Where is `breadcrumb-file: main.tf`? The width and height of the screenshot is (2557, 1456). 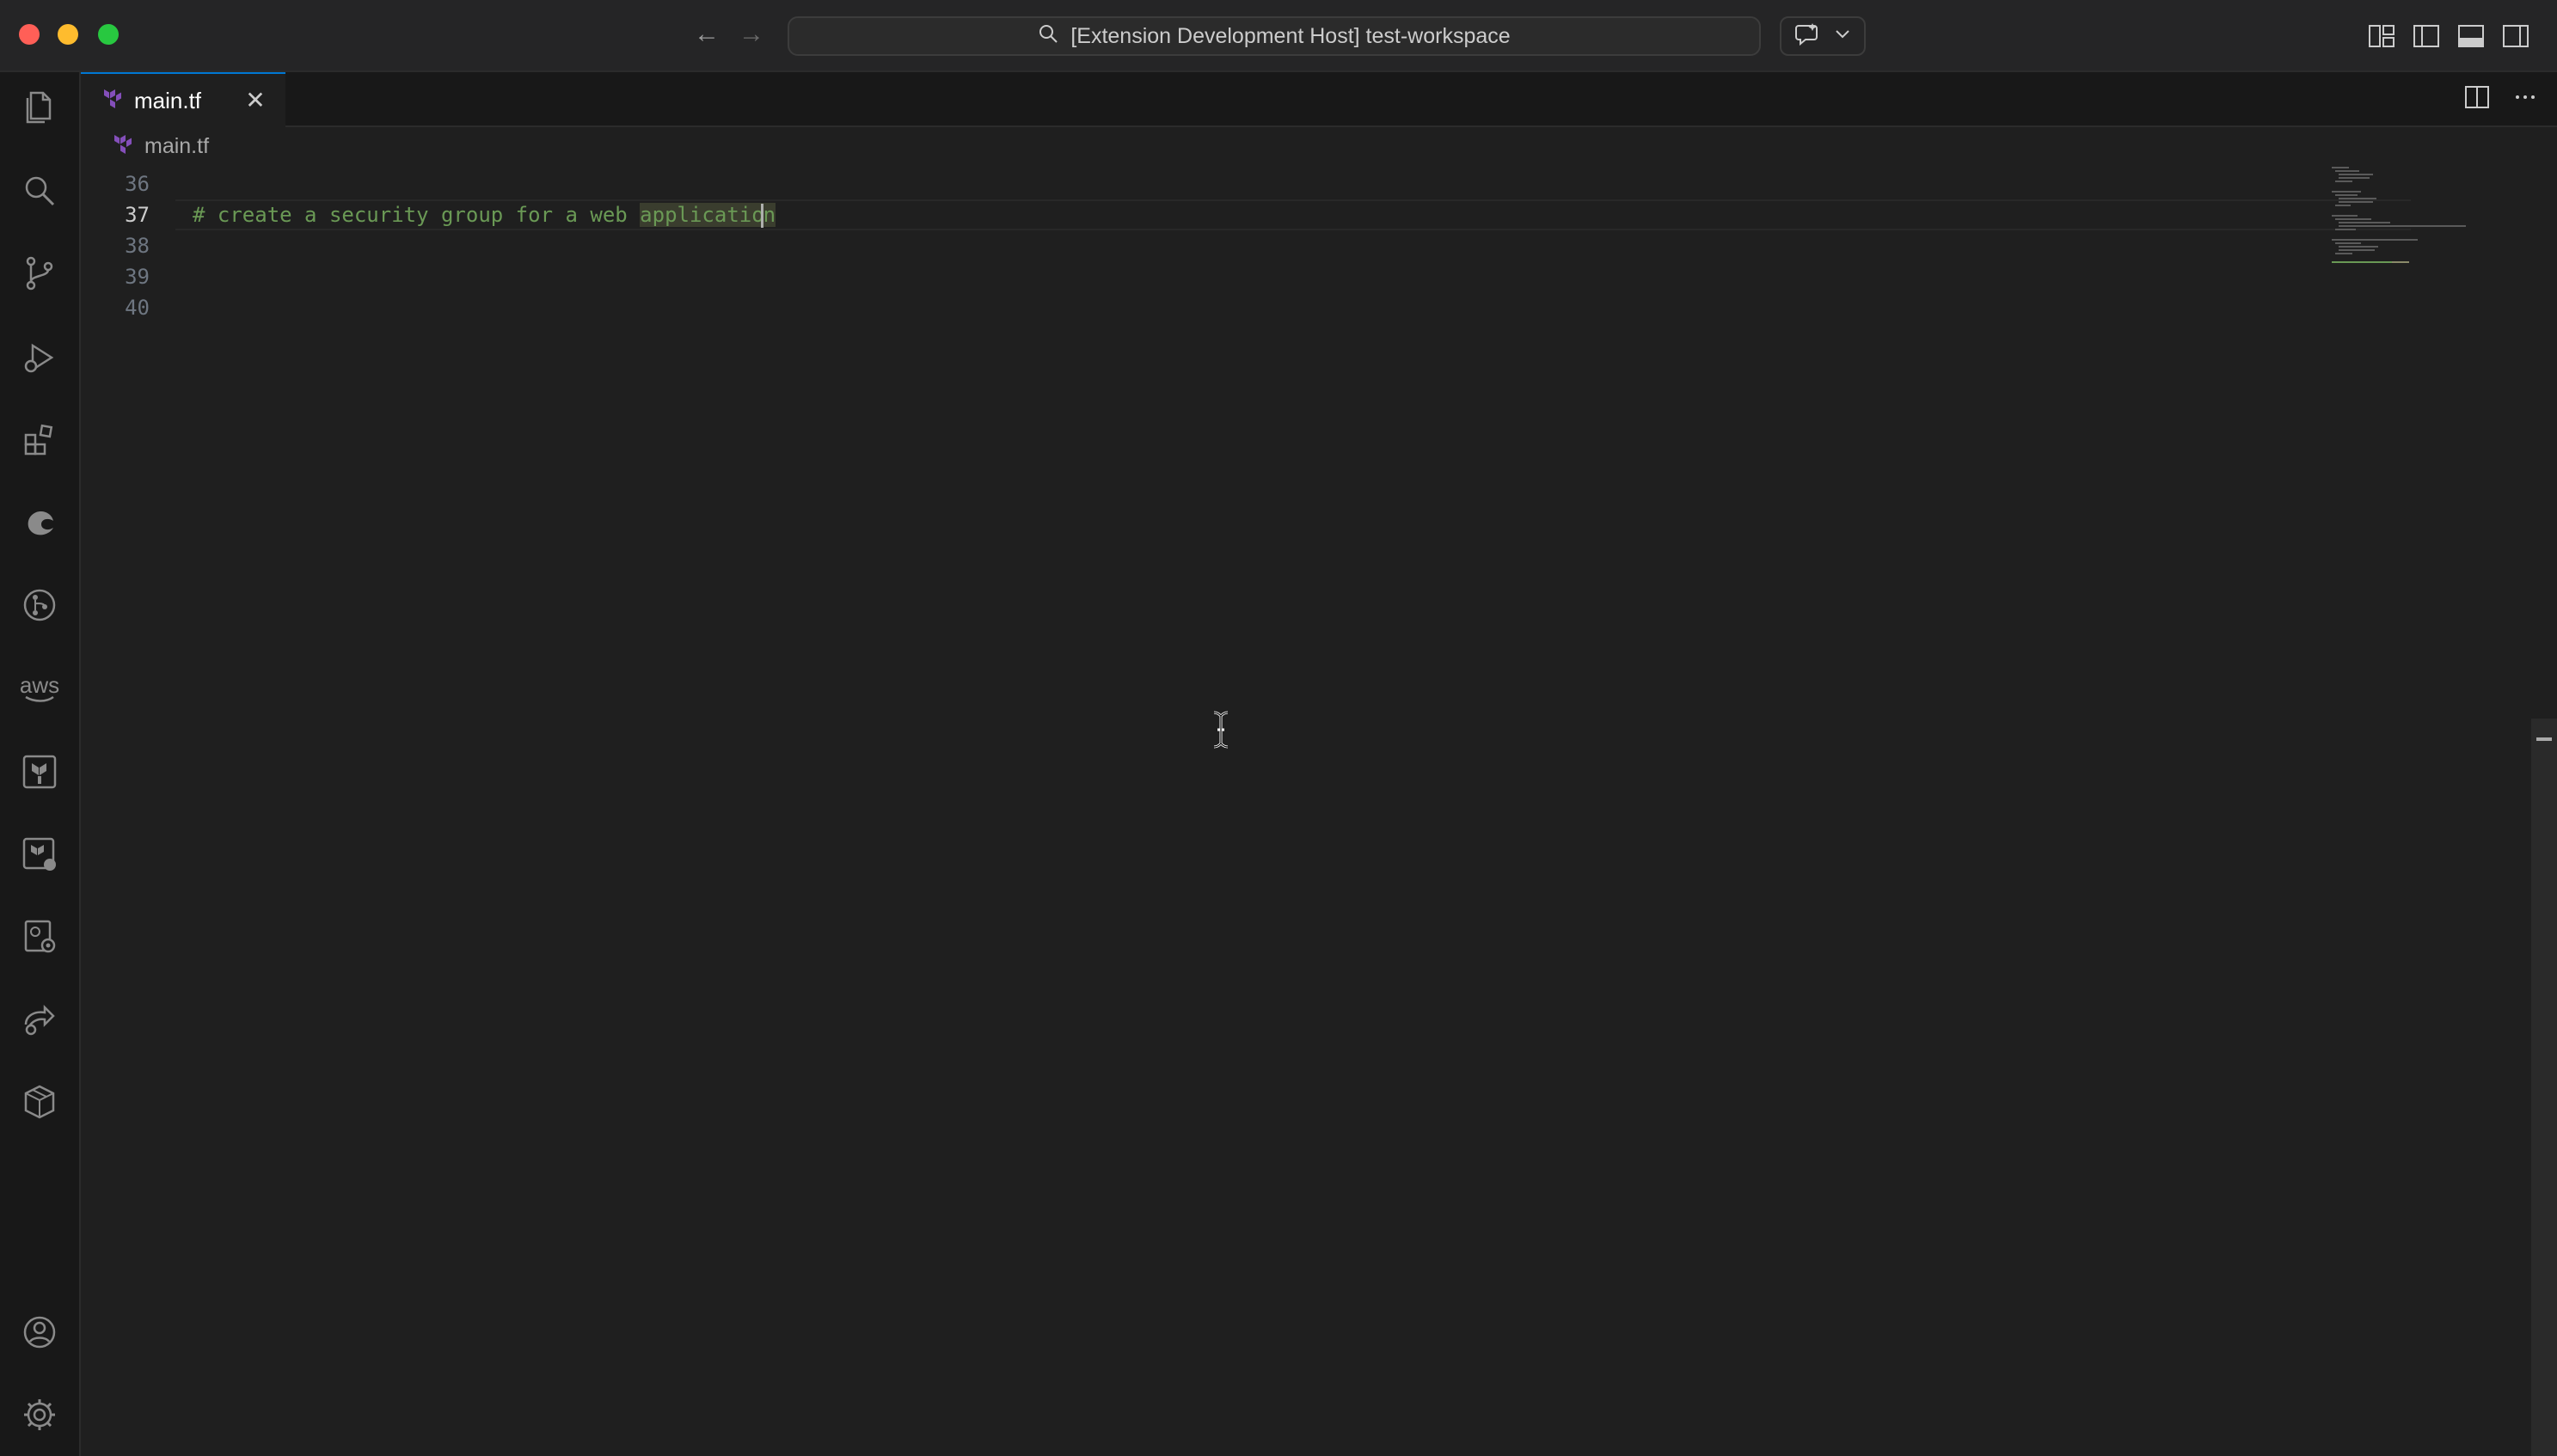 breadcrumb-file: main.tf is located at coordinates (176, 146).